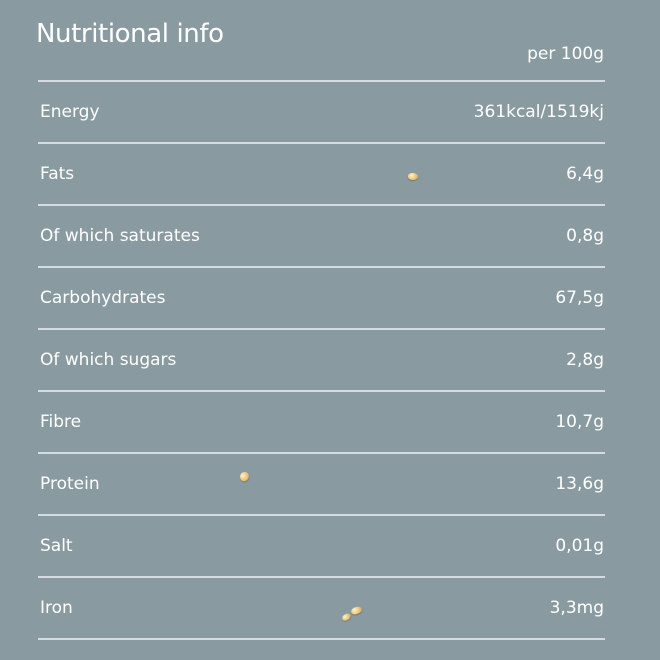 The image size is (660, 660). Describe the element at coordinates (321, 608) in the screenshot. I see `row-iron: Iron 3,3mg` at that location.